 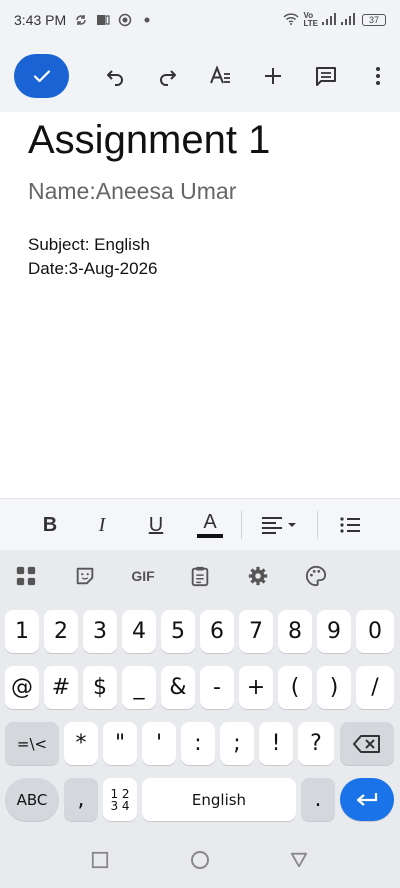 I want to click on keyboard-toolbar: GIF, so click(x=200, y=576).